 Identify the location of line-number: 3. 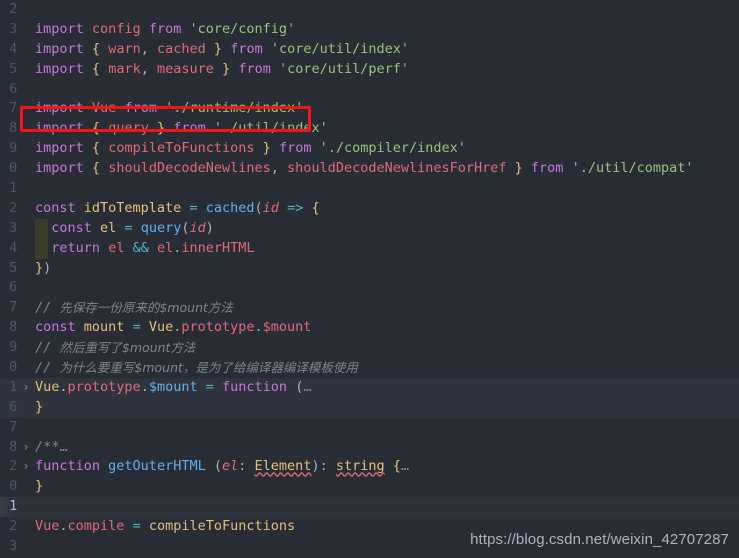
(13, 227).